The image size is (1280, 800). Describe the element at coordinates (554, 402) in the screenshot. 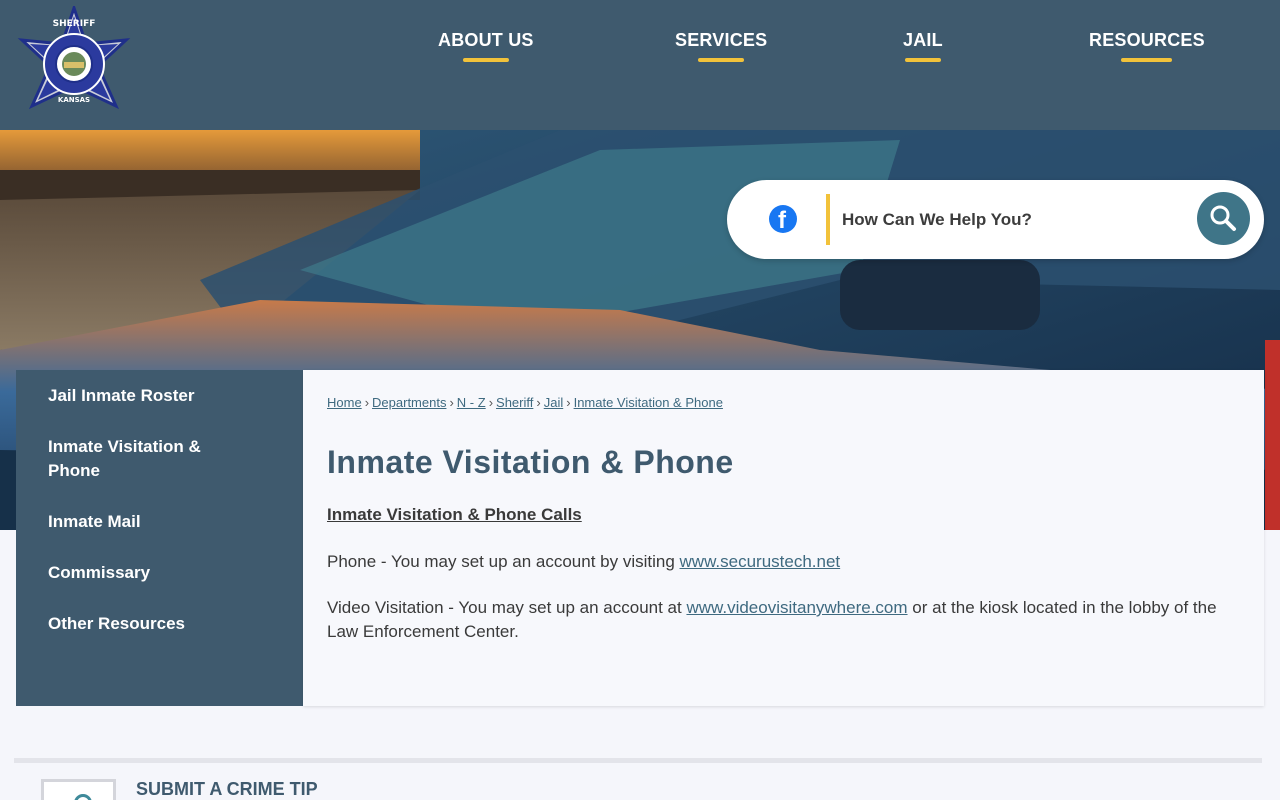

I see `breadcrumb-jail: Jail` at that location.